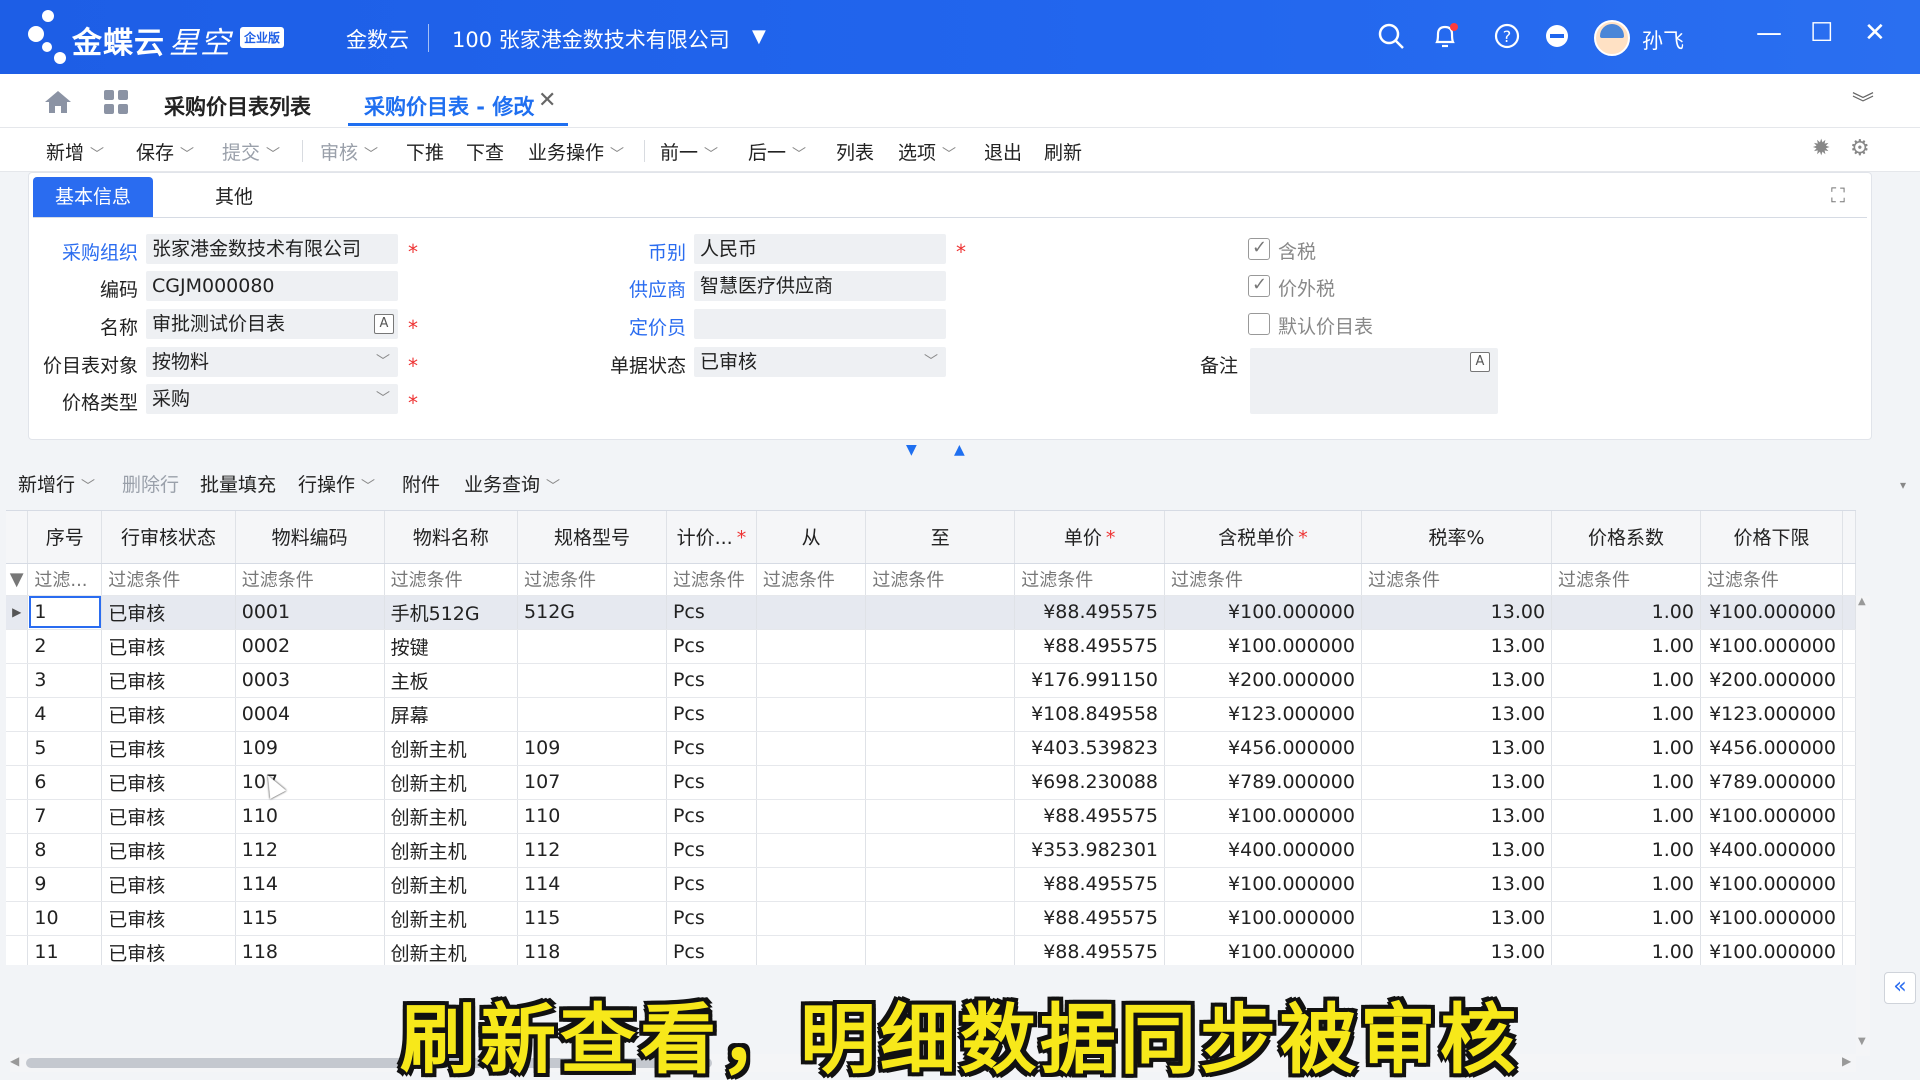  Describe the element at coordinates (272, 324) in the screenshot. I see `name-field: 审批测试价目表 A` at that location.